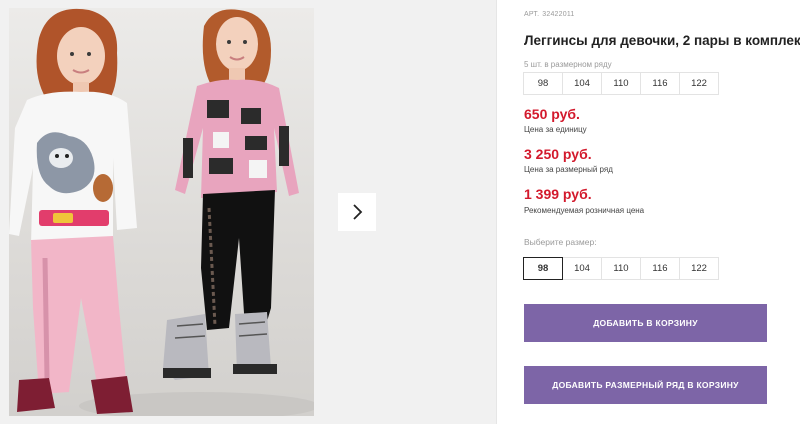 This screenshot has height=424, width=800. I want to click on product-title: Леггинсы для девочки, 2 пары в комплекте, so click(662, 40).